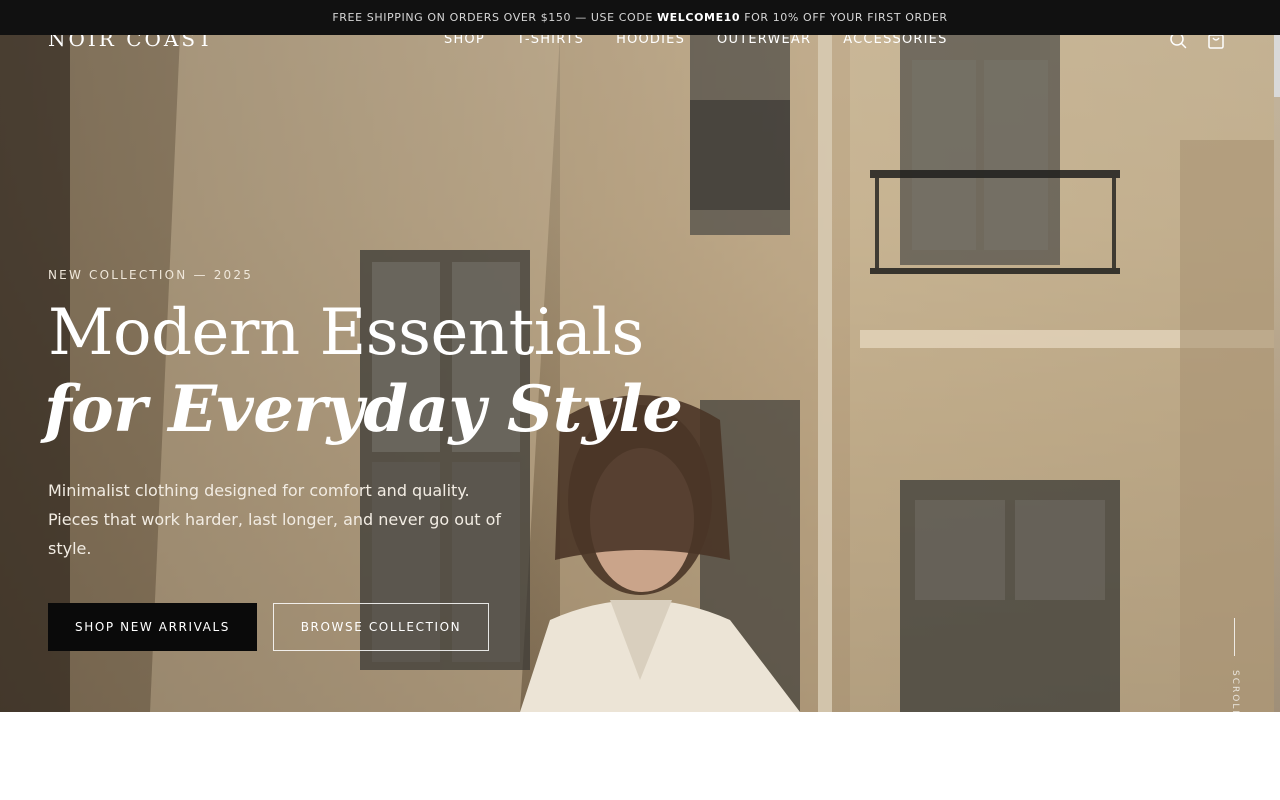  Describe the element at coordinates (1235, 694) in the screenshot. I see `scroll-indicator-label: SCROLL` at that location.